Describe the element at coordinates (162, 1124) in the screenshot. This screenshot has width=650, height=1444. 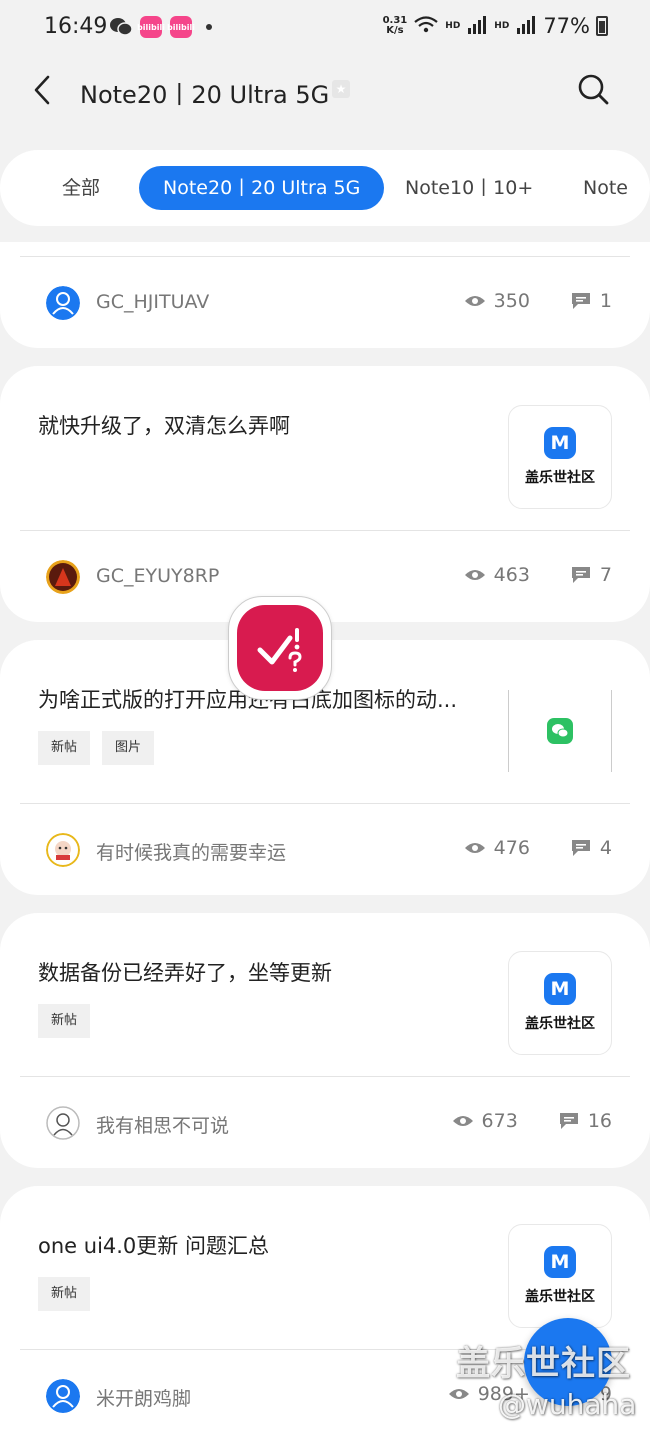
I see `author-name: 我有相思不可说` at that location.